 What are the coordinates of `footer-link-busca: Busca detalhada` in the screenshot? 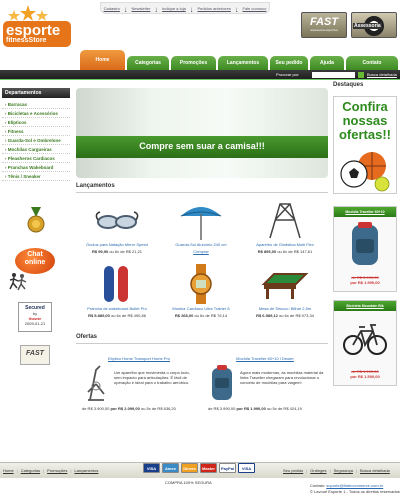 It's located at (375, 470).